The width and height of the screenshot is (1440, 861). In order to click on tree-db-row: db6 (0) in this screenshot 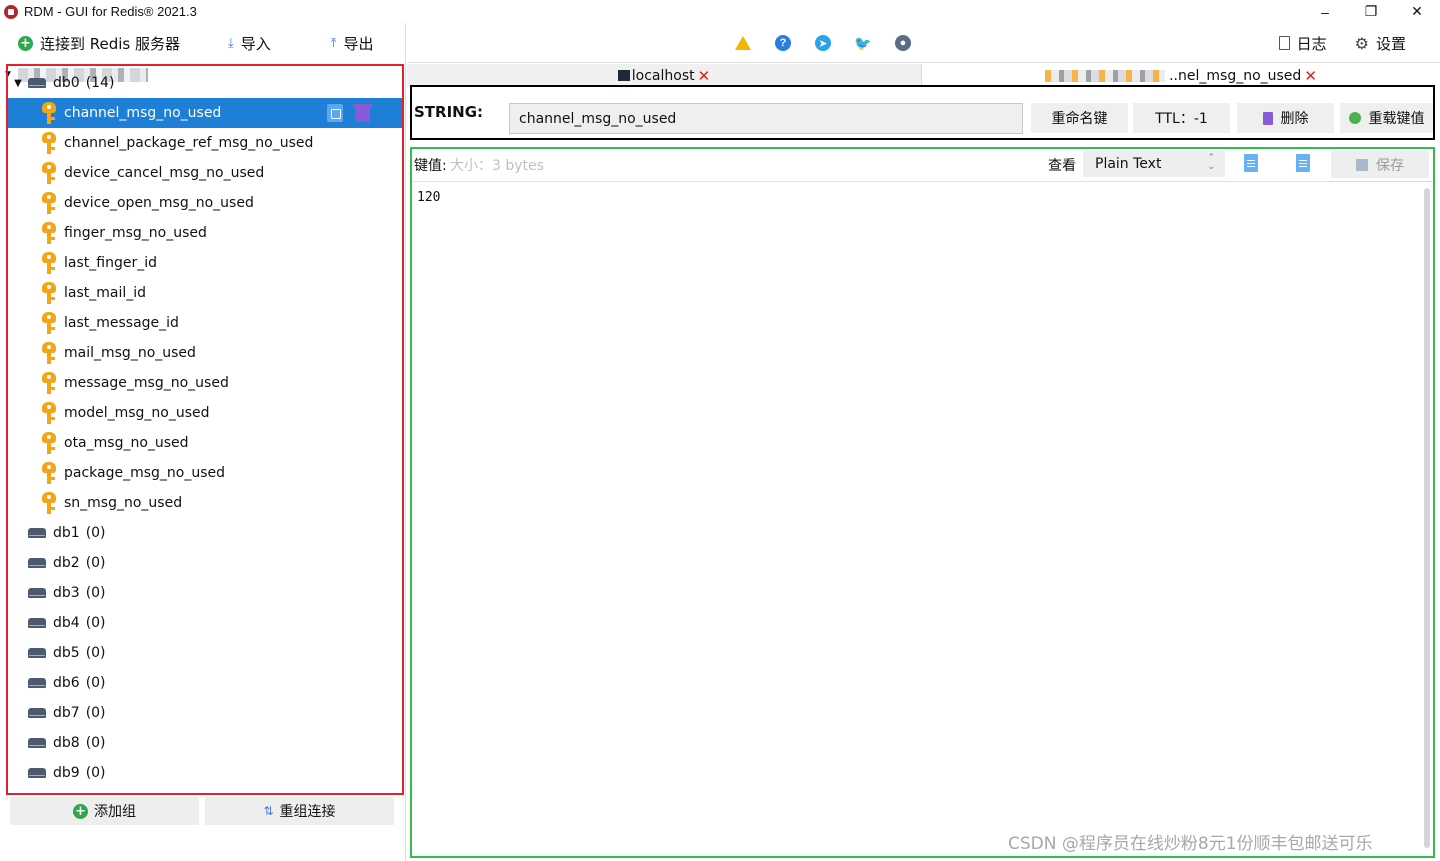, I will do `click(205, 683)`.